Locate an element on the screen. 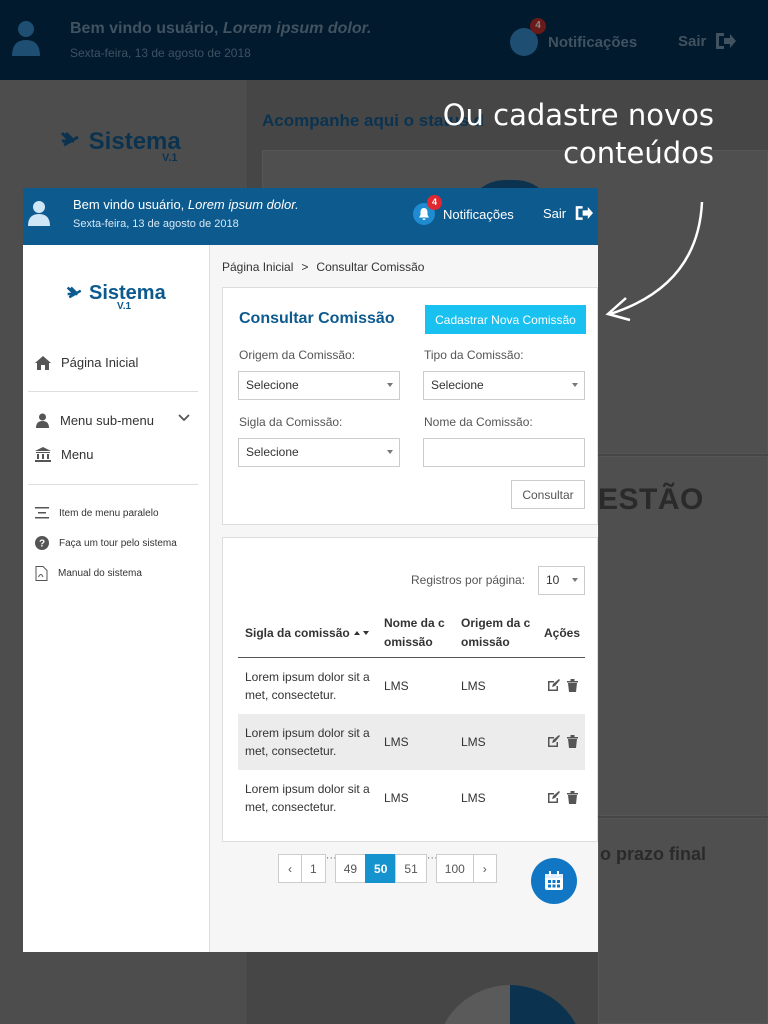 The width and height of the screenshot is (768, 1024). home-icon is located at coordinates (43, 362).